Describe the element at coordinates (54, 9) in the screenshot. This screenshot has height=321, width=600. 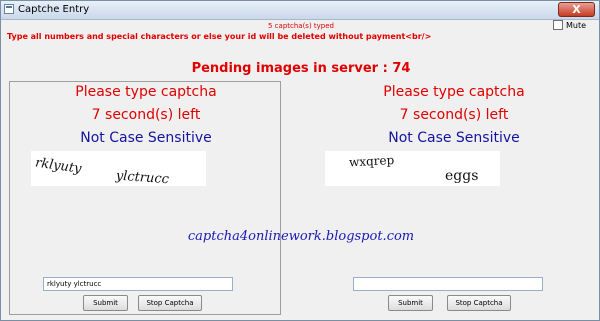
I see `window-title: Captche Entry` at that location.